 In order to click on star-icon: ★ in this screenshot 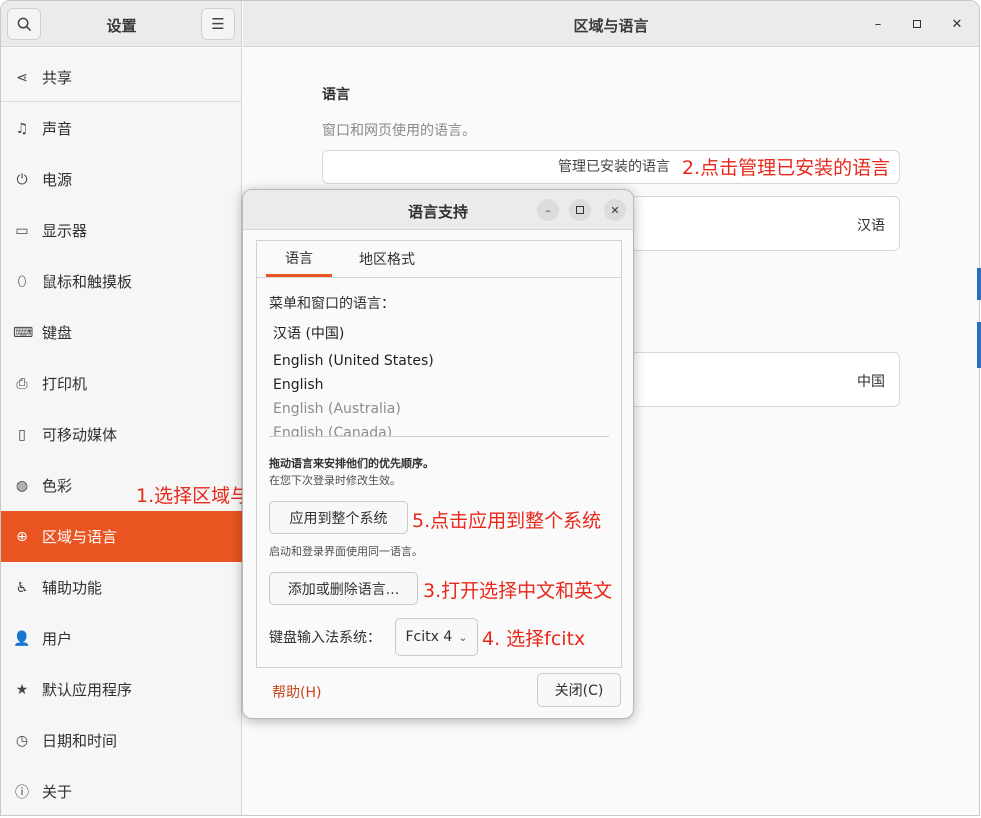, I will do `click(22, 689)`.